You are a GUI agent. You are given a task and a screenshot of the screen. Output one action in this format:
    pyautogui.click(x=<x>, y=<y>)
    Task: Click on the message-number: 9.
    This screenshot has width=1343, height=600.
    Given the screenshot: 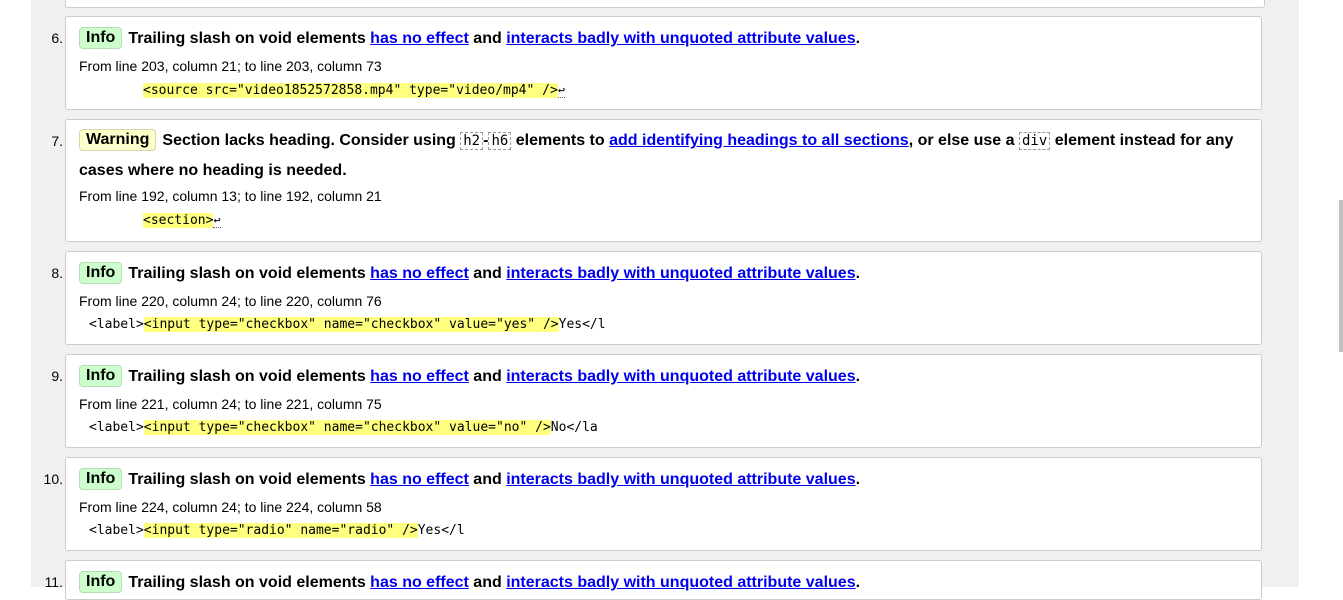 What is the action you would take?
    pyautogui.click(x=57, y=376)
    